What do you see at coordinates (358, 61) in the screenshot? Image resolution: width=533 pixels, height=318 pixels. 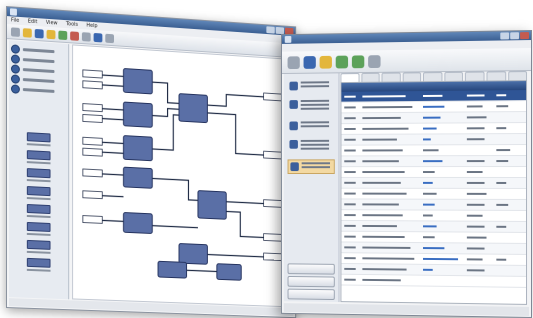 I see `pause-icon` at bounding box center [358, 61].